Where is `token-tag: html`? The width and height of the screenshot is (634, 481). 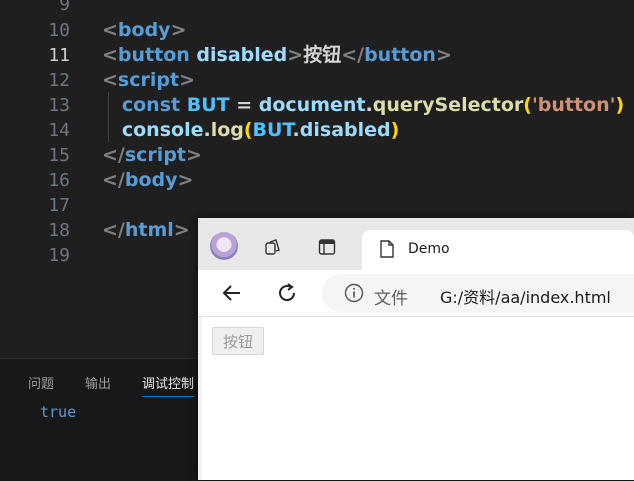 token-tag: html is located at coordinates (149, 230).